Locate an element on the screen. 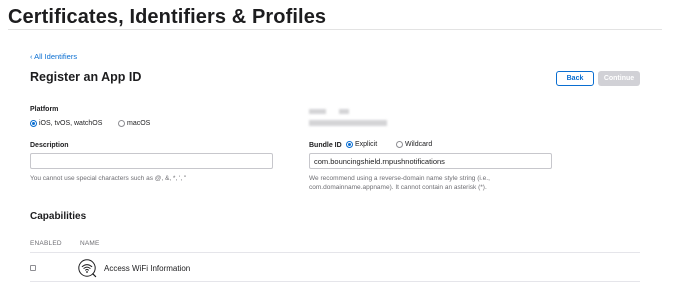  bundle-id-option-explicit: Explicit is located at coordinates (361, 144).